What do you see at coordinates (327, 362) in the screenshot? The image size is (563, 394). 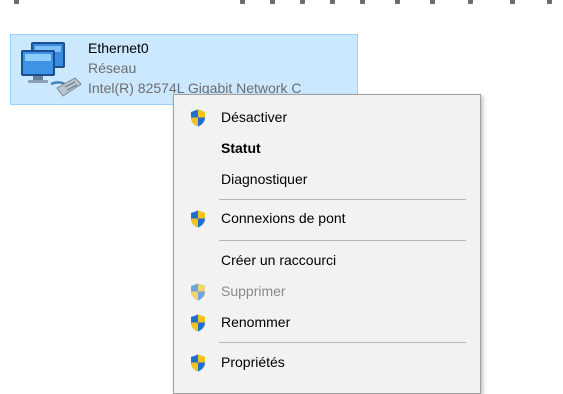 I see `menu-item-proprietes: Propriétés` at bounding box center [327, 362].